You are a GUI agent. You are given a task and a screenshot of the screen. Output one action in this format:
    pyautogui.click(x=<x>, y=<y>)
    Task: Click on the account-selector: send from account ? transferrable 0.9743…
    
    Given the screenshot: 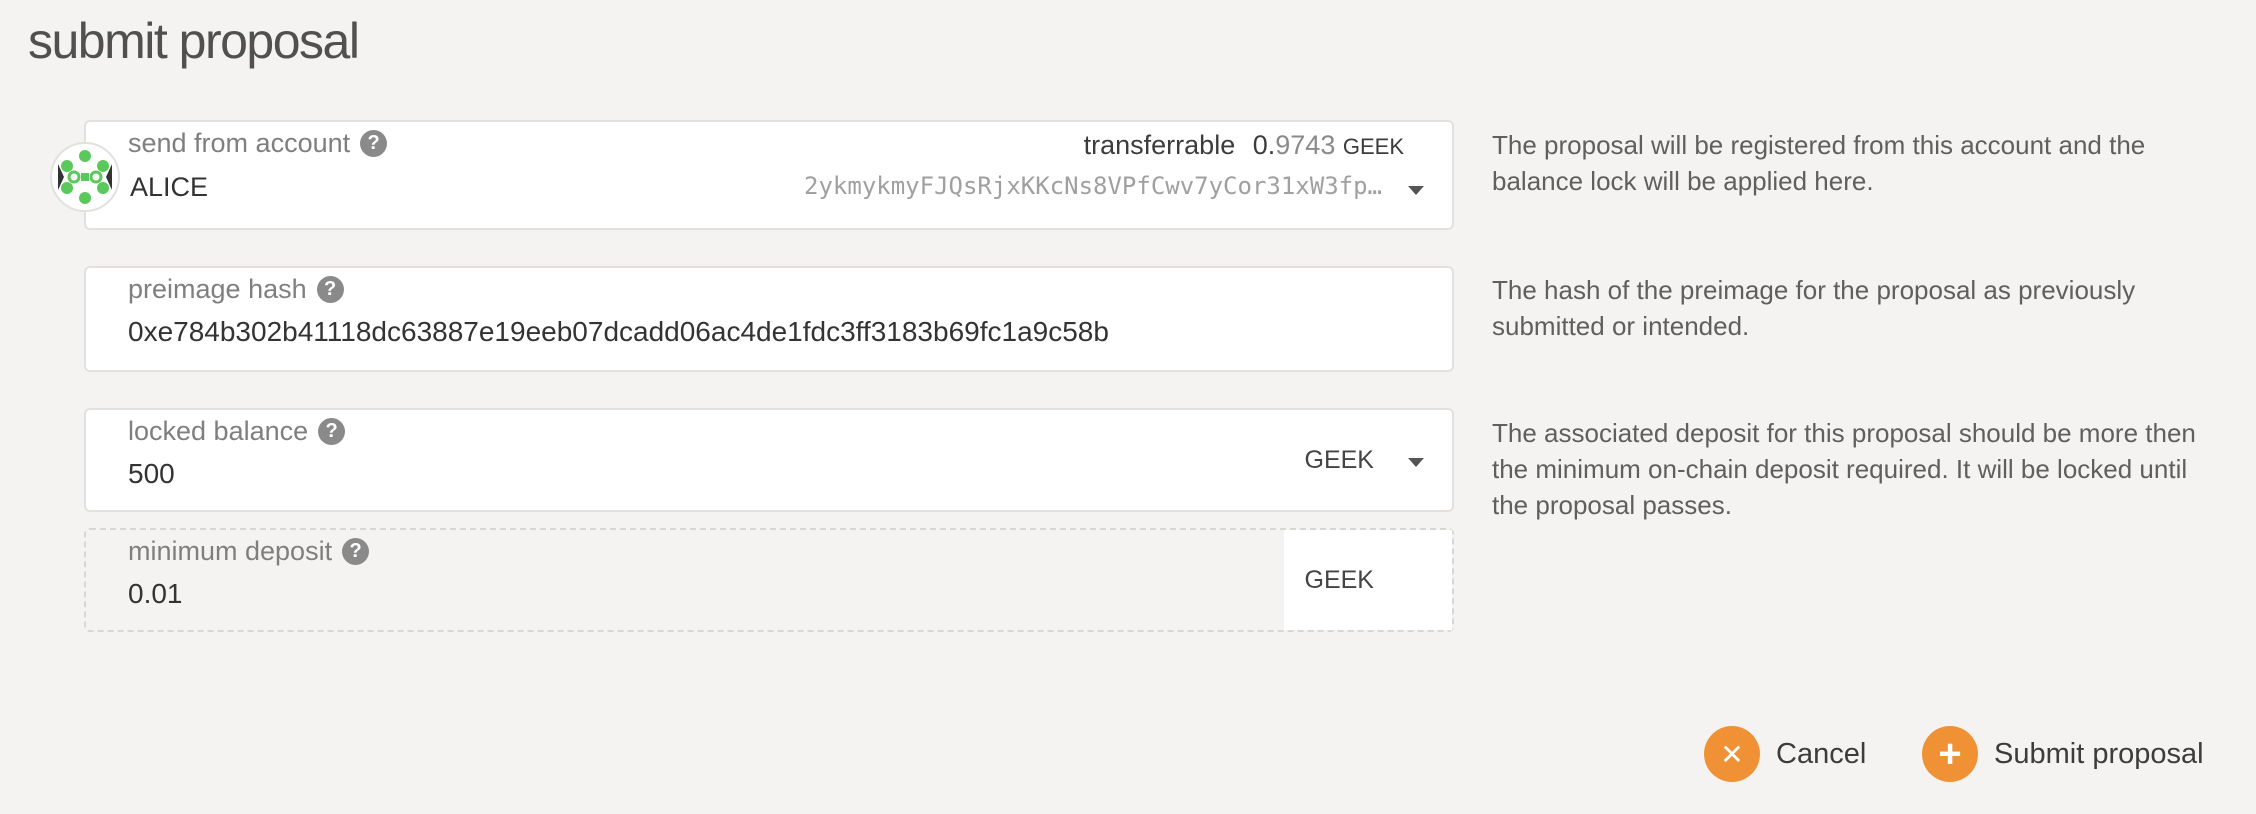 What is the action you would take?
    pyautogui.click(x=752, y=175)
    